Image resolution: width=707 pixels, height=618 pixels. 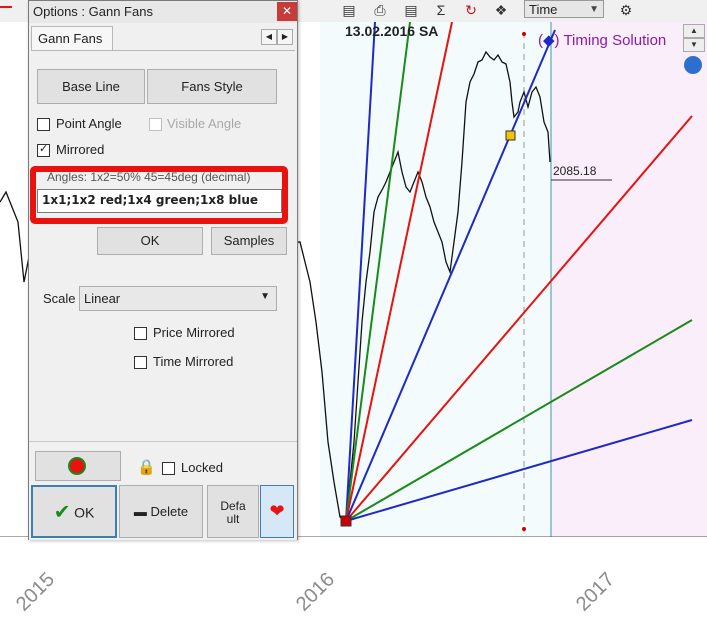 I want to click on price-mirrored-checkbox, so click(x=140, y=333).